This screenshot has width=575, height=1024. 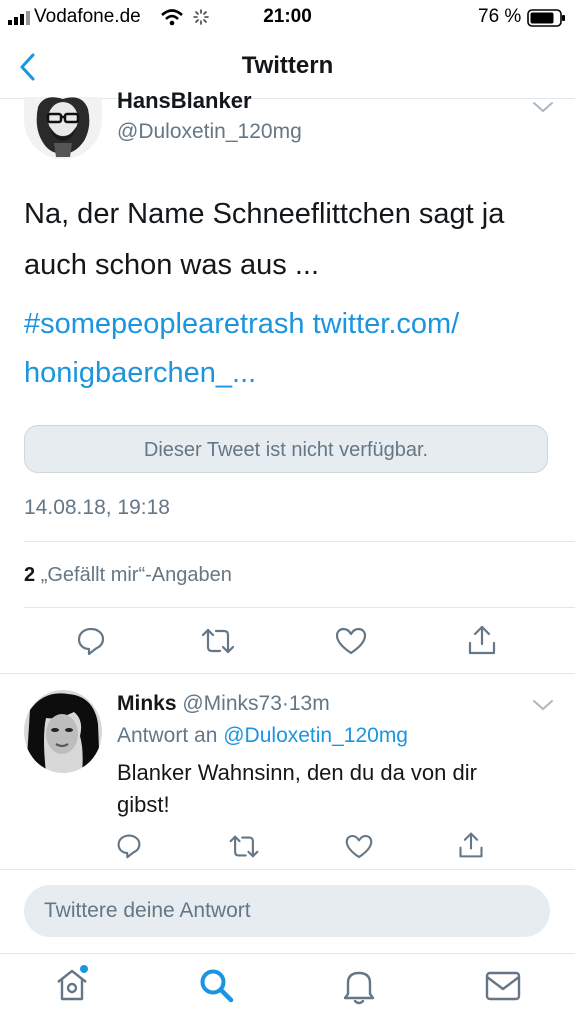 I want to click on tweet-links-line-1: #somepeoplearetrash twitter.com/, so click(x=241, y=324).